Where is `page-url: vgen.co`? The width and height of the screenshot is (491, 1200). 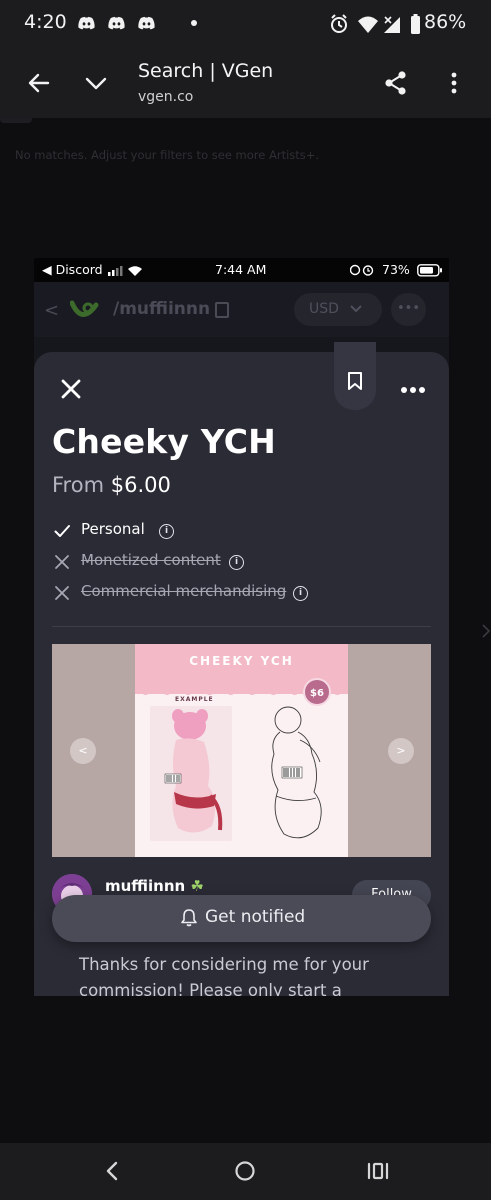 page-url: vgen.co is located at coordinates (166, 97).